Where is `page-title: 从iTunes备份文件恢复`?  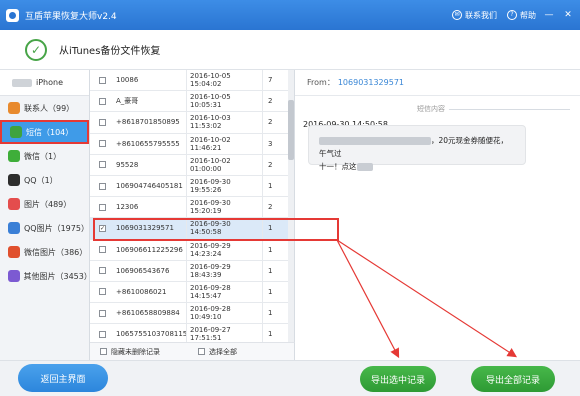
page-title: 从iTunes备份文件恢复 is located at coordinates (110, 51).